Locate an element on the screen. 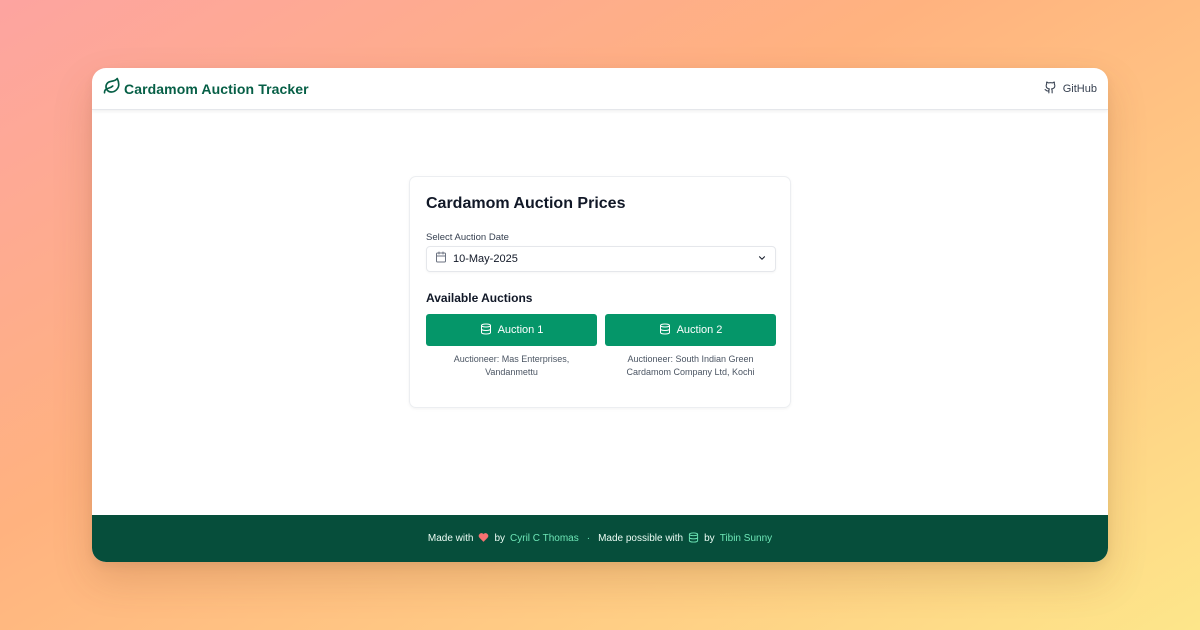  auction-2-label: Auction 2 is located at coordinates (699, 330).